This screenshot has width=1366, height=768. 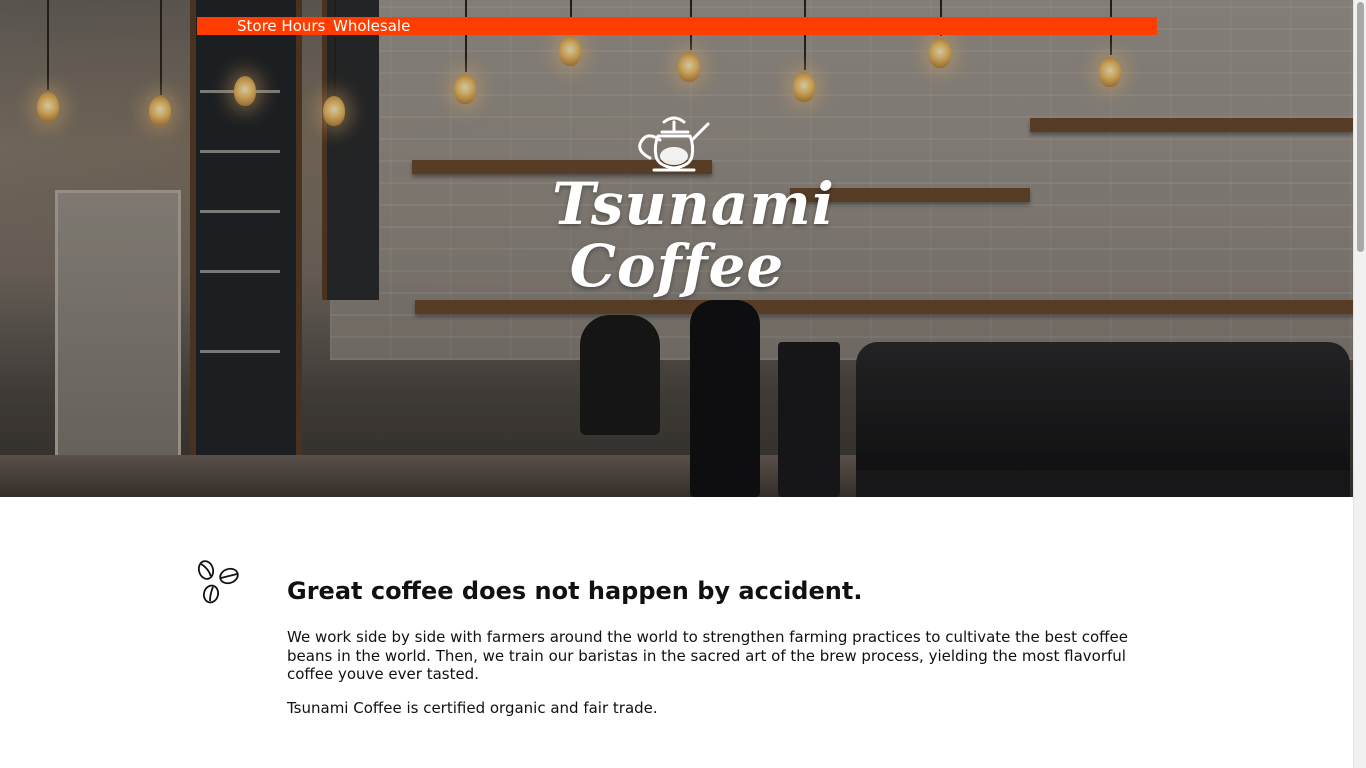 What do you see at coordinates (674, 144) in the screenshot?
I see `kettle-icon` at bounding box center [674, 144].